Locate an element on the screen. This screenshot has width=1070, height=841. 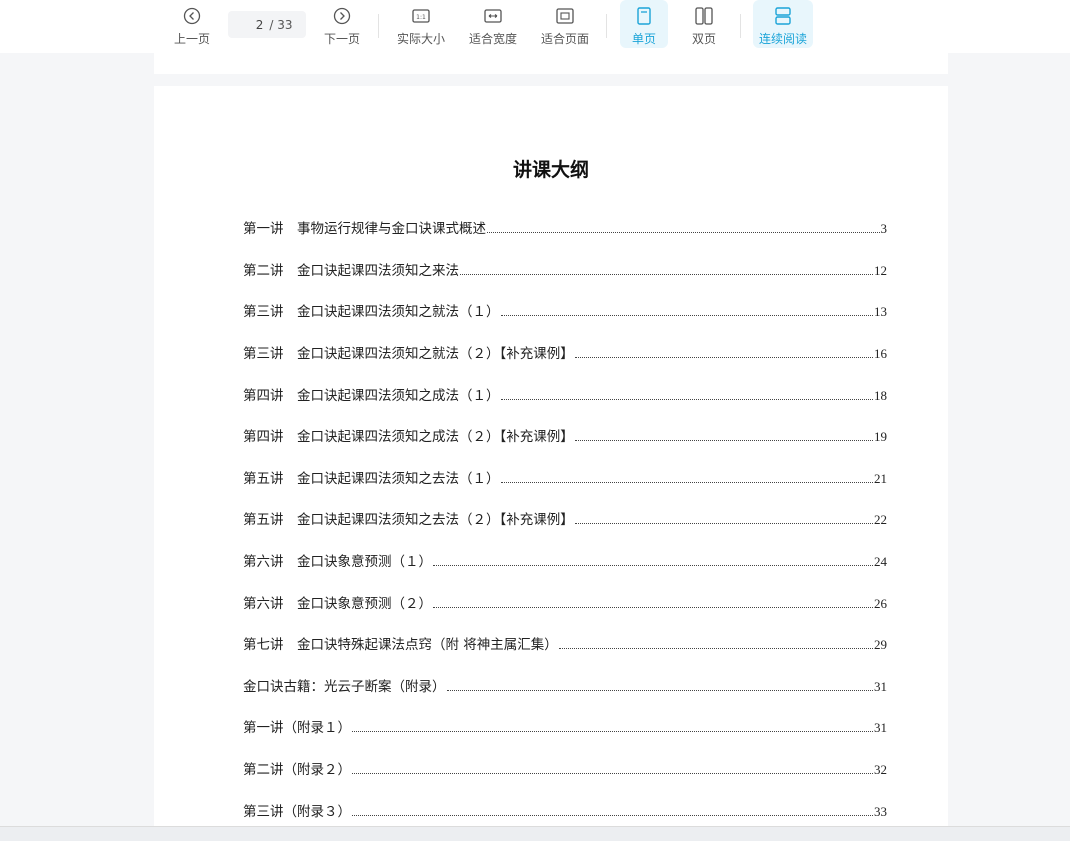
page-title: 讲课大纲 is located at coordinates (550, 170).